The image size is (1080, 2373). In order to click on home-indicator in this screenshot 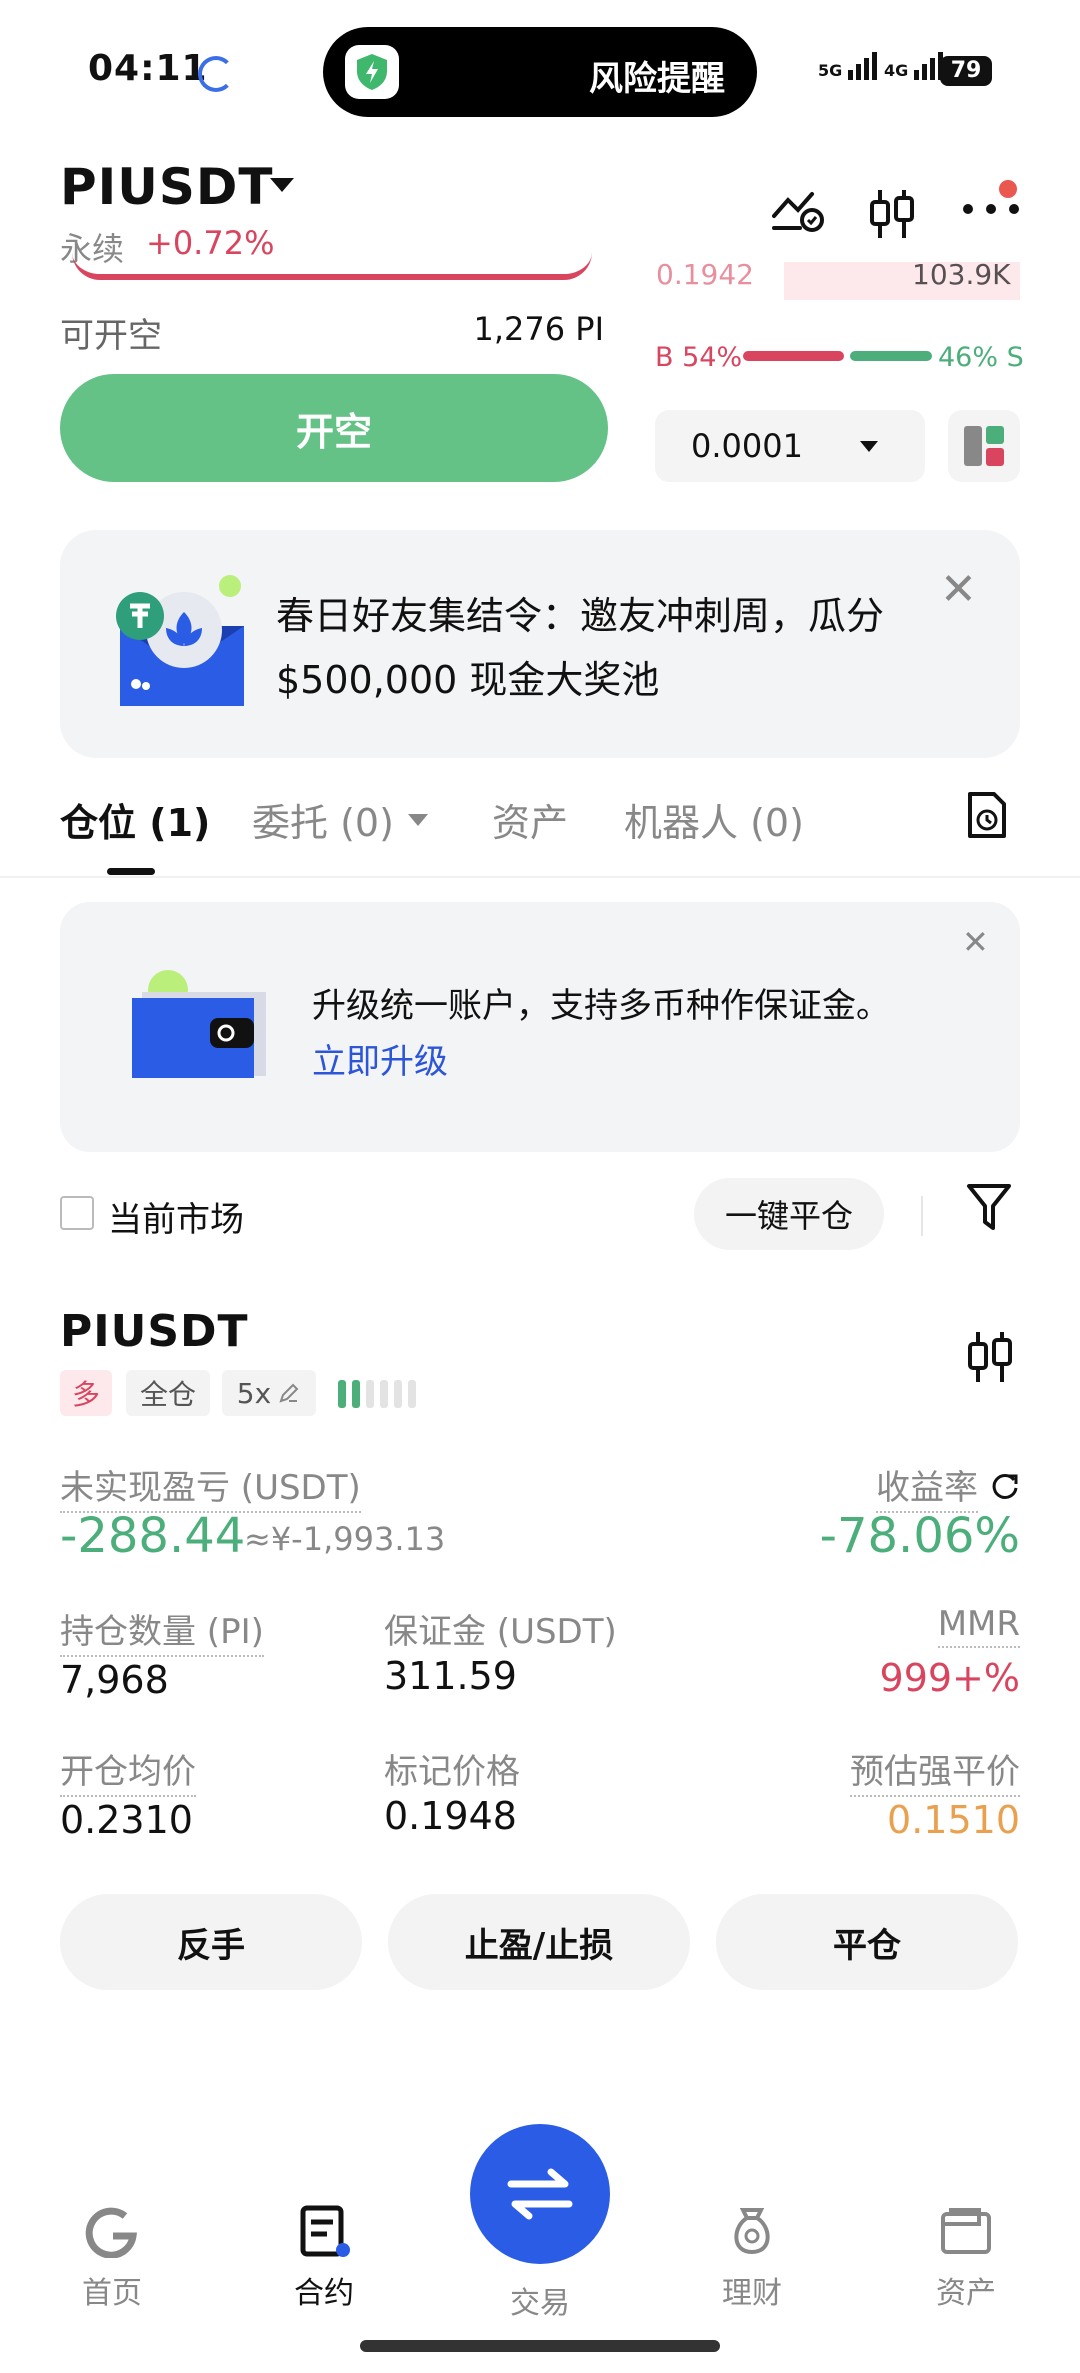, I will do `click(540, 2346)`.